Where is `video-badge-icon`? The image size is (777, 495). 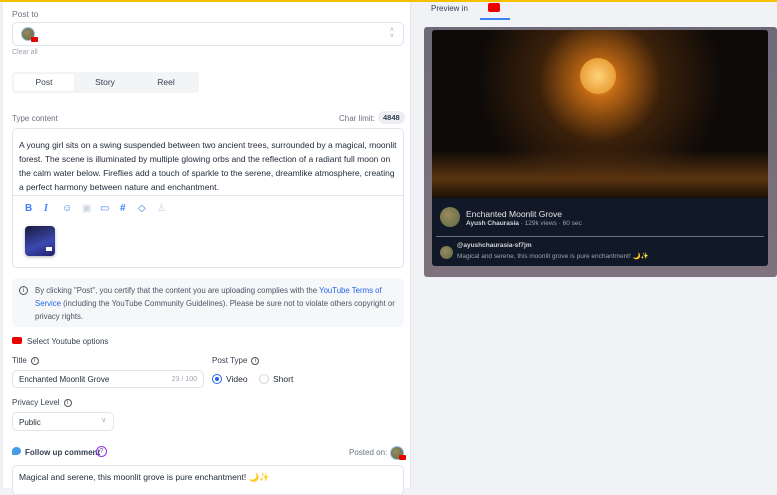 video-badge-icon is located at coordinates (49, 249).